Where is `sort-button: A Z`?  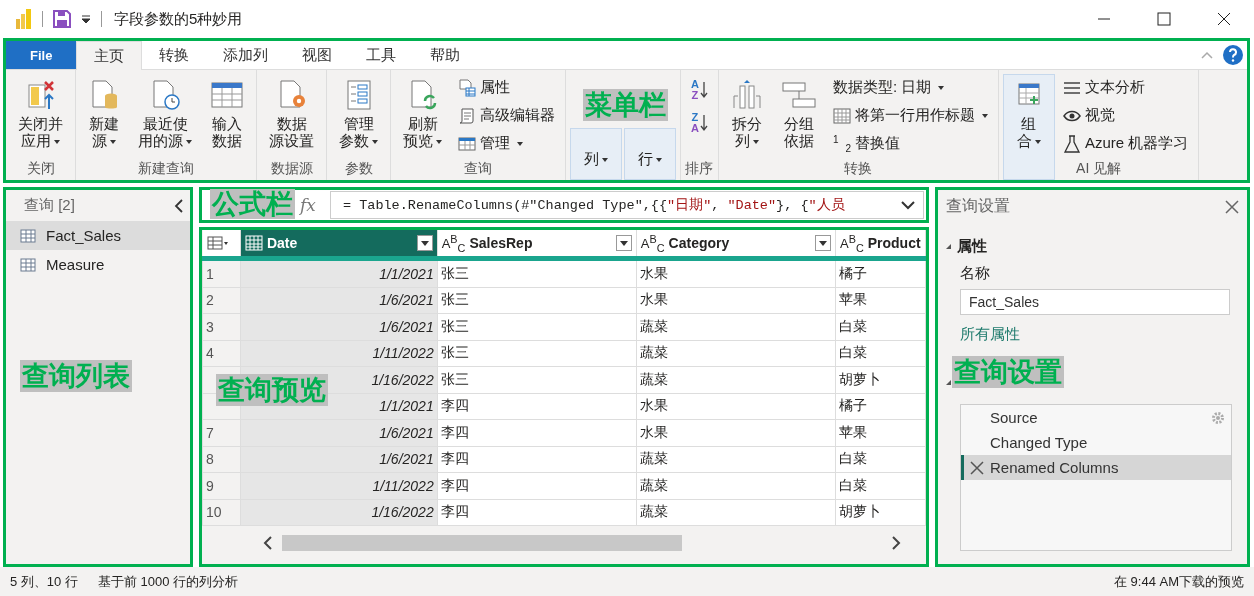
sort-button: A Z is located at coordinates (699, 90).